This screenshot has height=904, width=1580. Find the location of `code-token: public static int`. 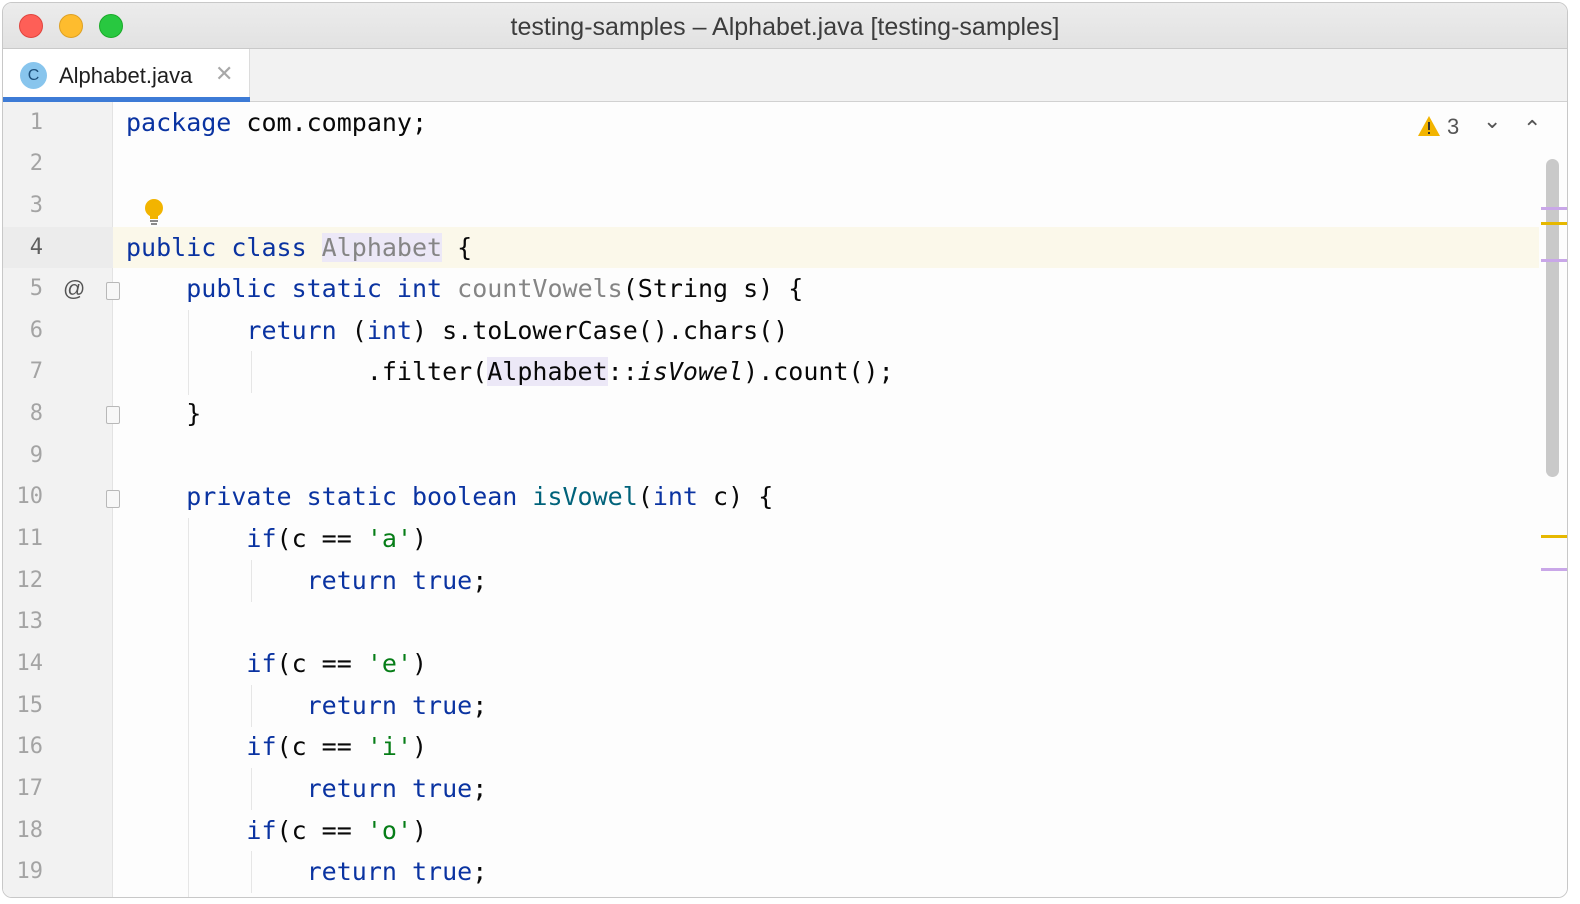

code-token: public static int is located at coordinates (322, 288).